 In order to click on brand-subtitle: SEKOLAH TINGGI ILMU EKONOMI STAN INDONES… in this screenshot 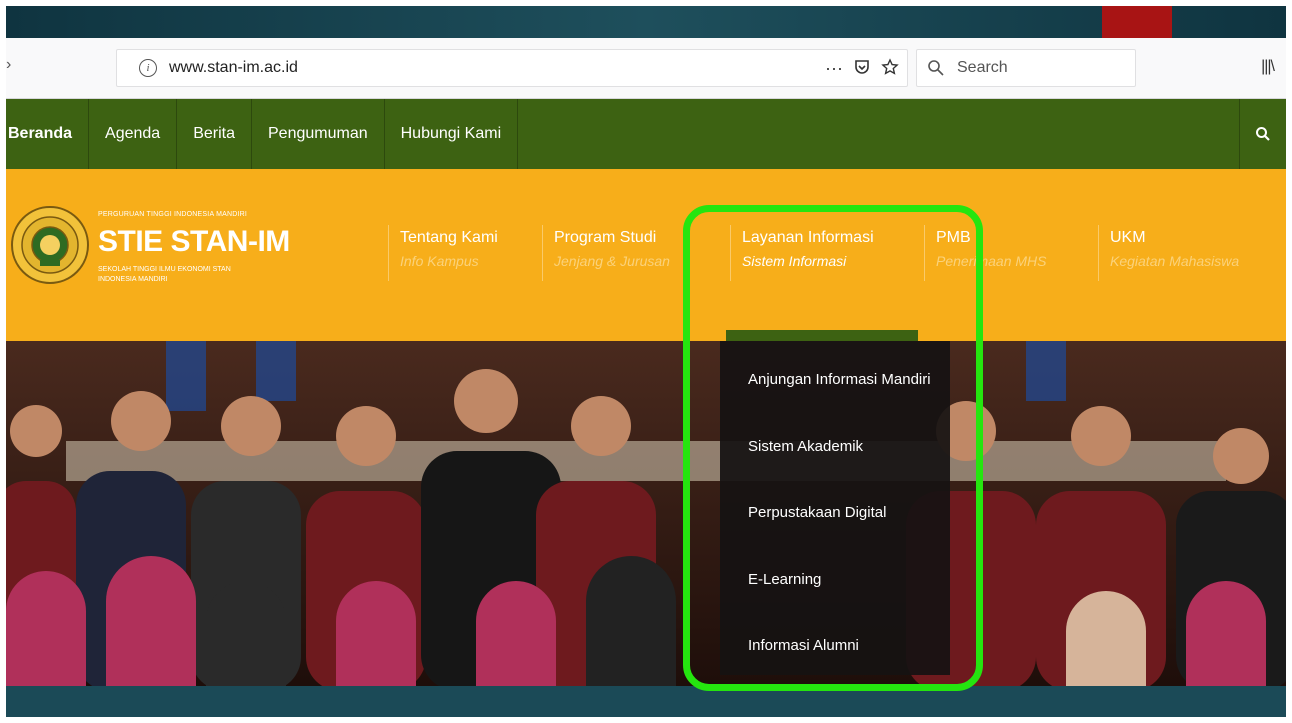, I will do `click(164, 274)`.